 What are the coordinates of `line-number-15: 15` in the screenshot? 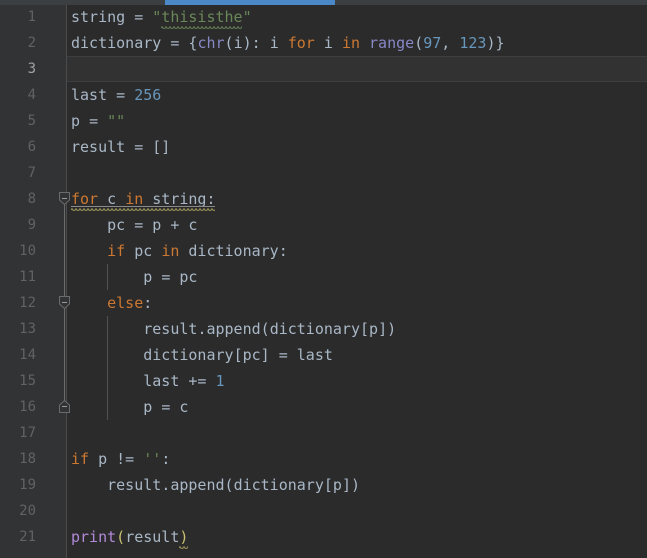 It's located at (27, 381).